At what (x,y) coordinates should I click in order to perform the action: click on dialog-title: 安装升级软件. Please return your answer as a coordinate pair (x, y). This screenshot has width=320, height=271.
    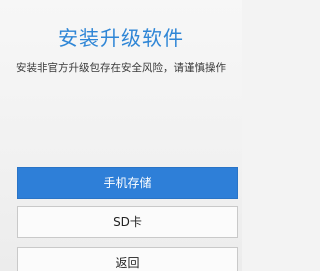
    Looking at the image, I should click on (121, 38).